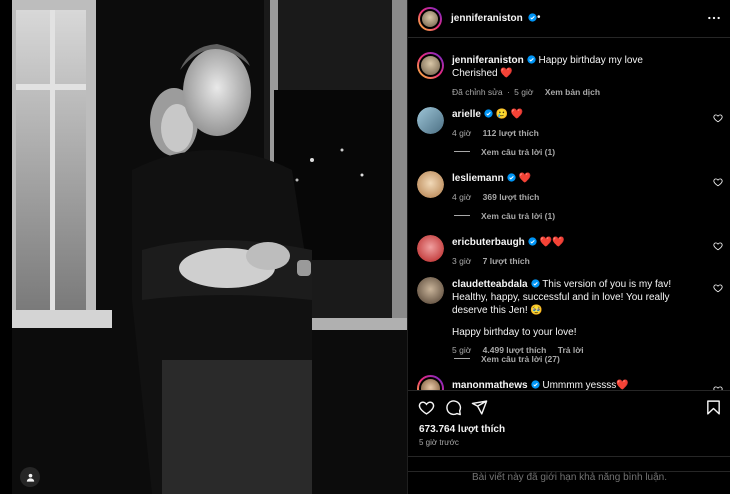  Describe the element at coordinates (488, 242) in the screenshot. I see `commenter-username: ericbuterbaugh` at that location.